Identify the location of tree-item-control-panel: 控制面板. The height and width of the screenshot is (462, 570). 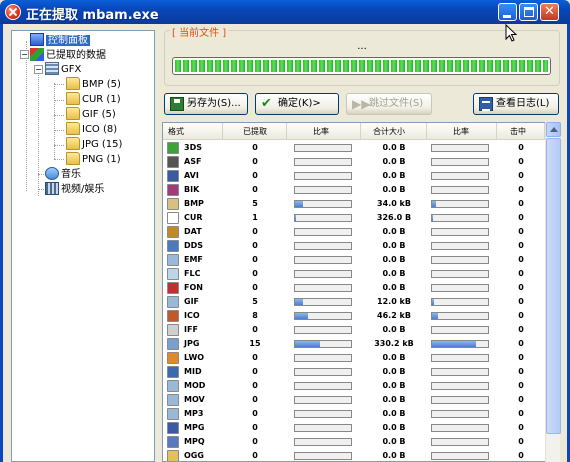
(60, 40).